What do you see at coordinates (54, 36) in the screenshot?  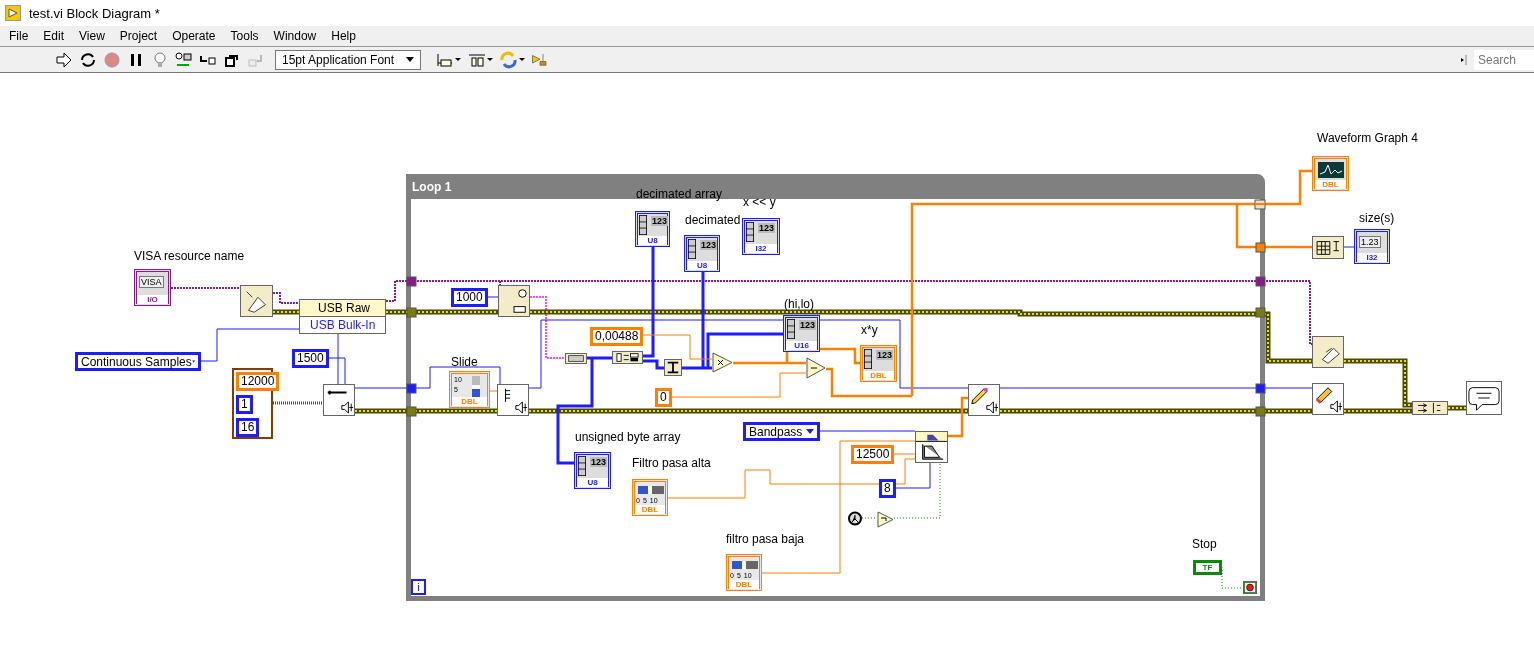 I see `menu-item: Edit` at bounding box center [54, 36].